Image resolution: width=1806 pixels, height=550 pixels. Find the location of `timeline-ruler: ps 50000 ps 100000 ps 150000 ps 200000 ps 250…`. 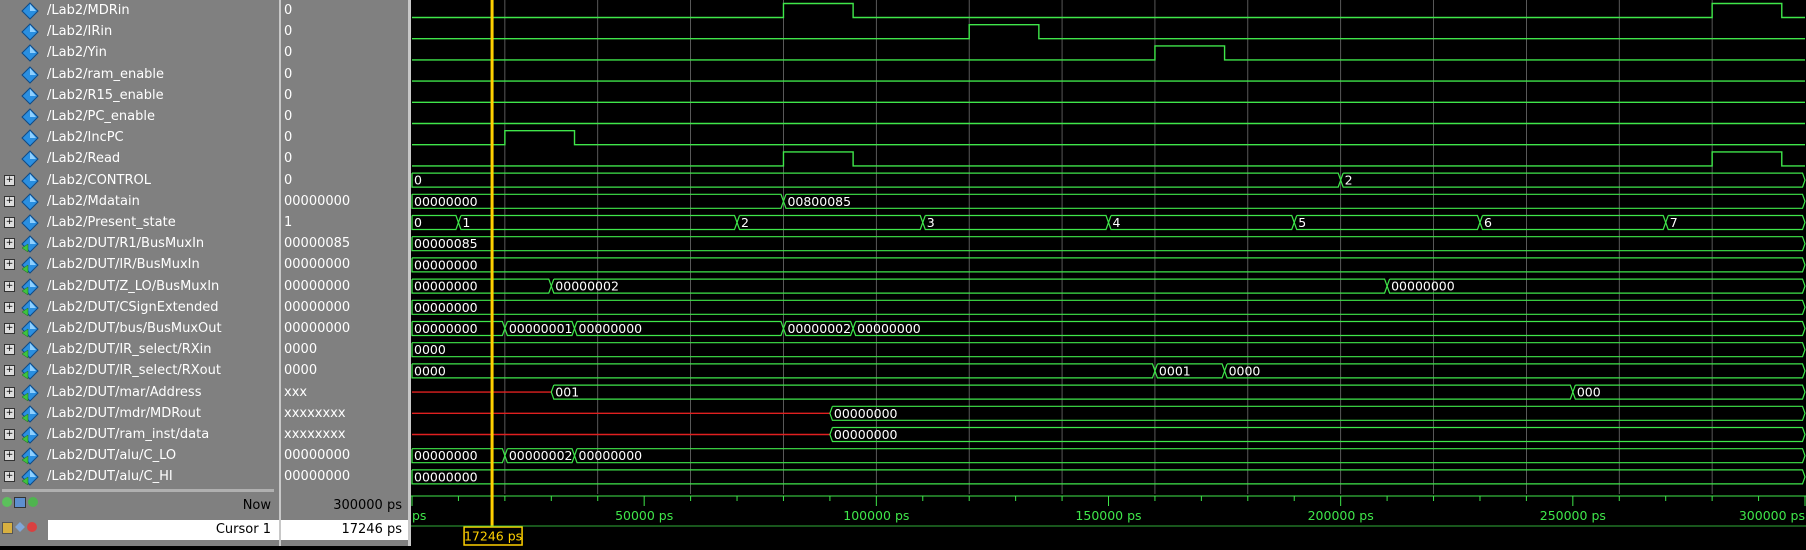

timeline-ruler: ps 50000 ps 100000 ps 150000 ps 200000 ps 250… is located at coordinates (1108, 520).